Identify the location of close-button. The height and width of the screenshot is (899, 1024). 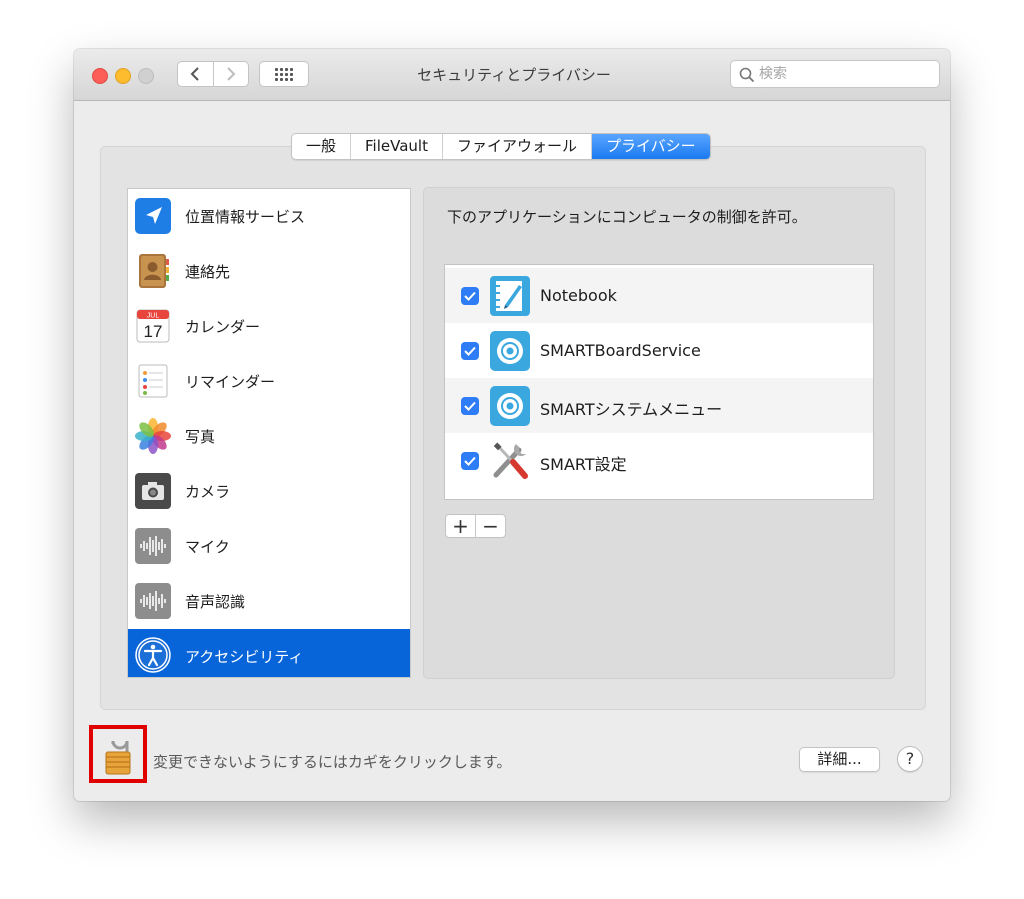
(100, 76).